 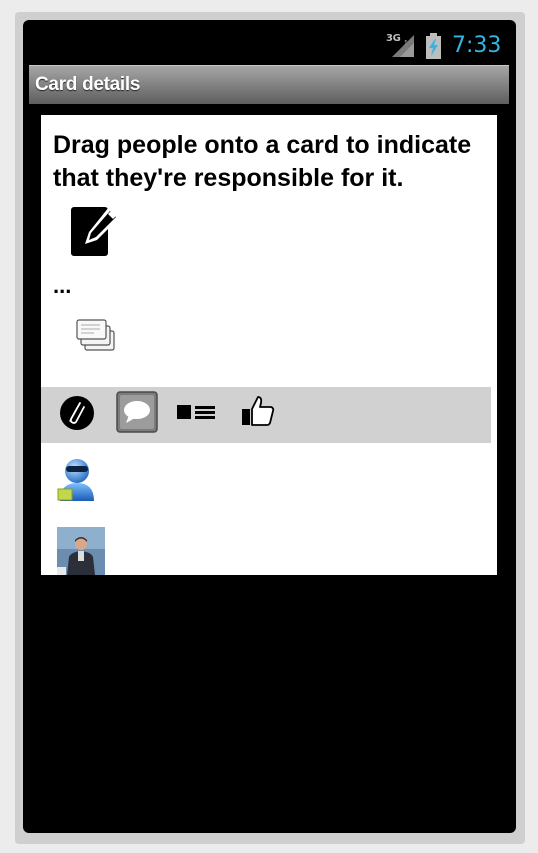 What do you see at coordinates (95, 231) in the screenshot?
I see `edit-pencil-icon` at bounding box center [95, 231].